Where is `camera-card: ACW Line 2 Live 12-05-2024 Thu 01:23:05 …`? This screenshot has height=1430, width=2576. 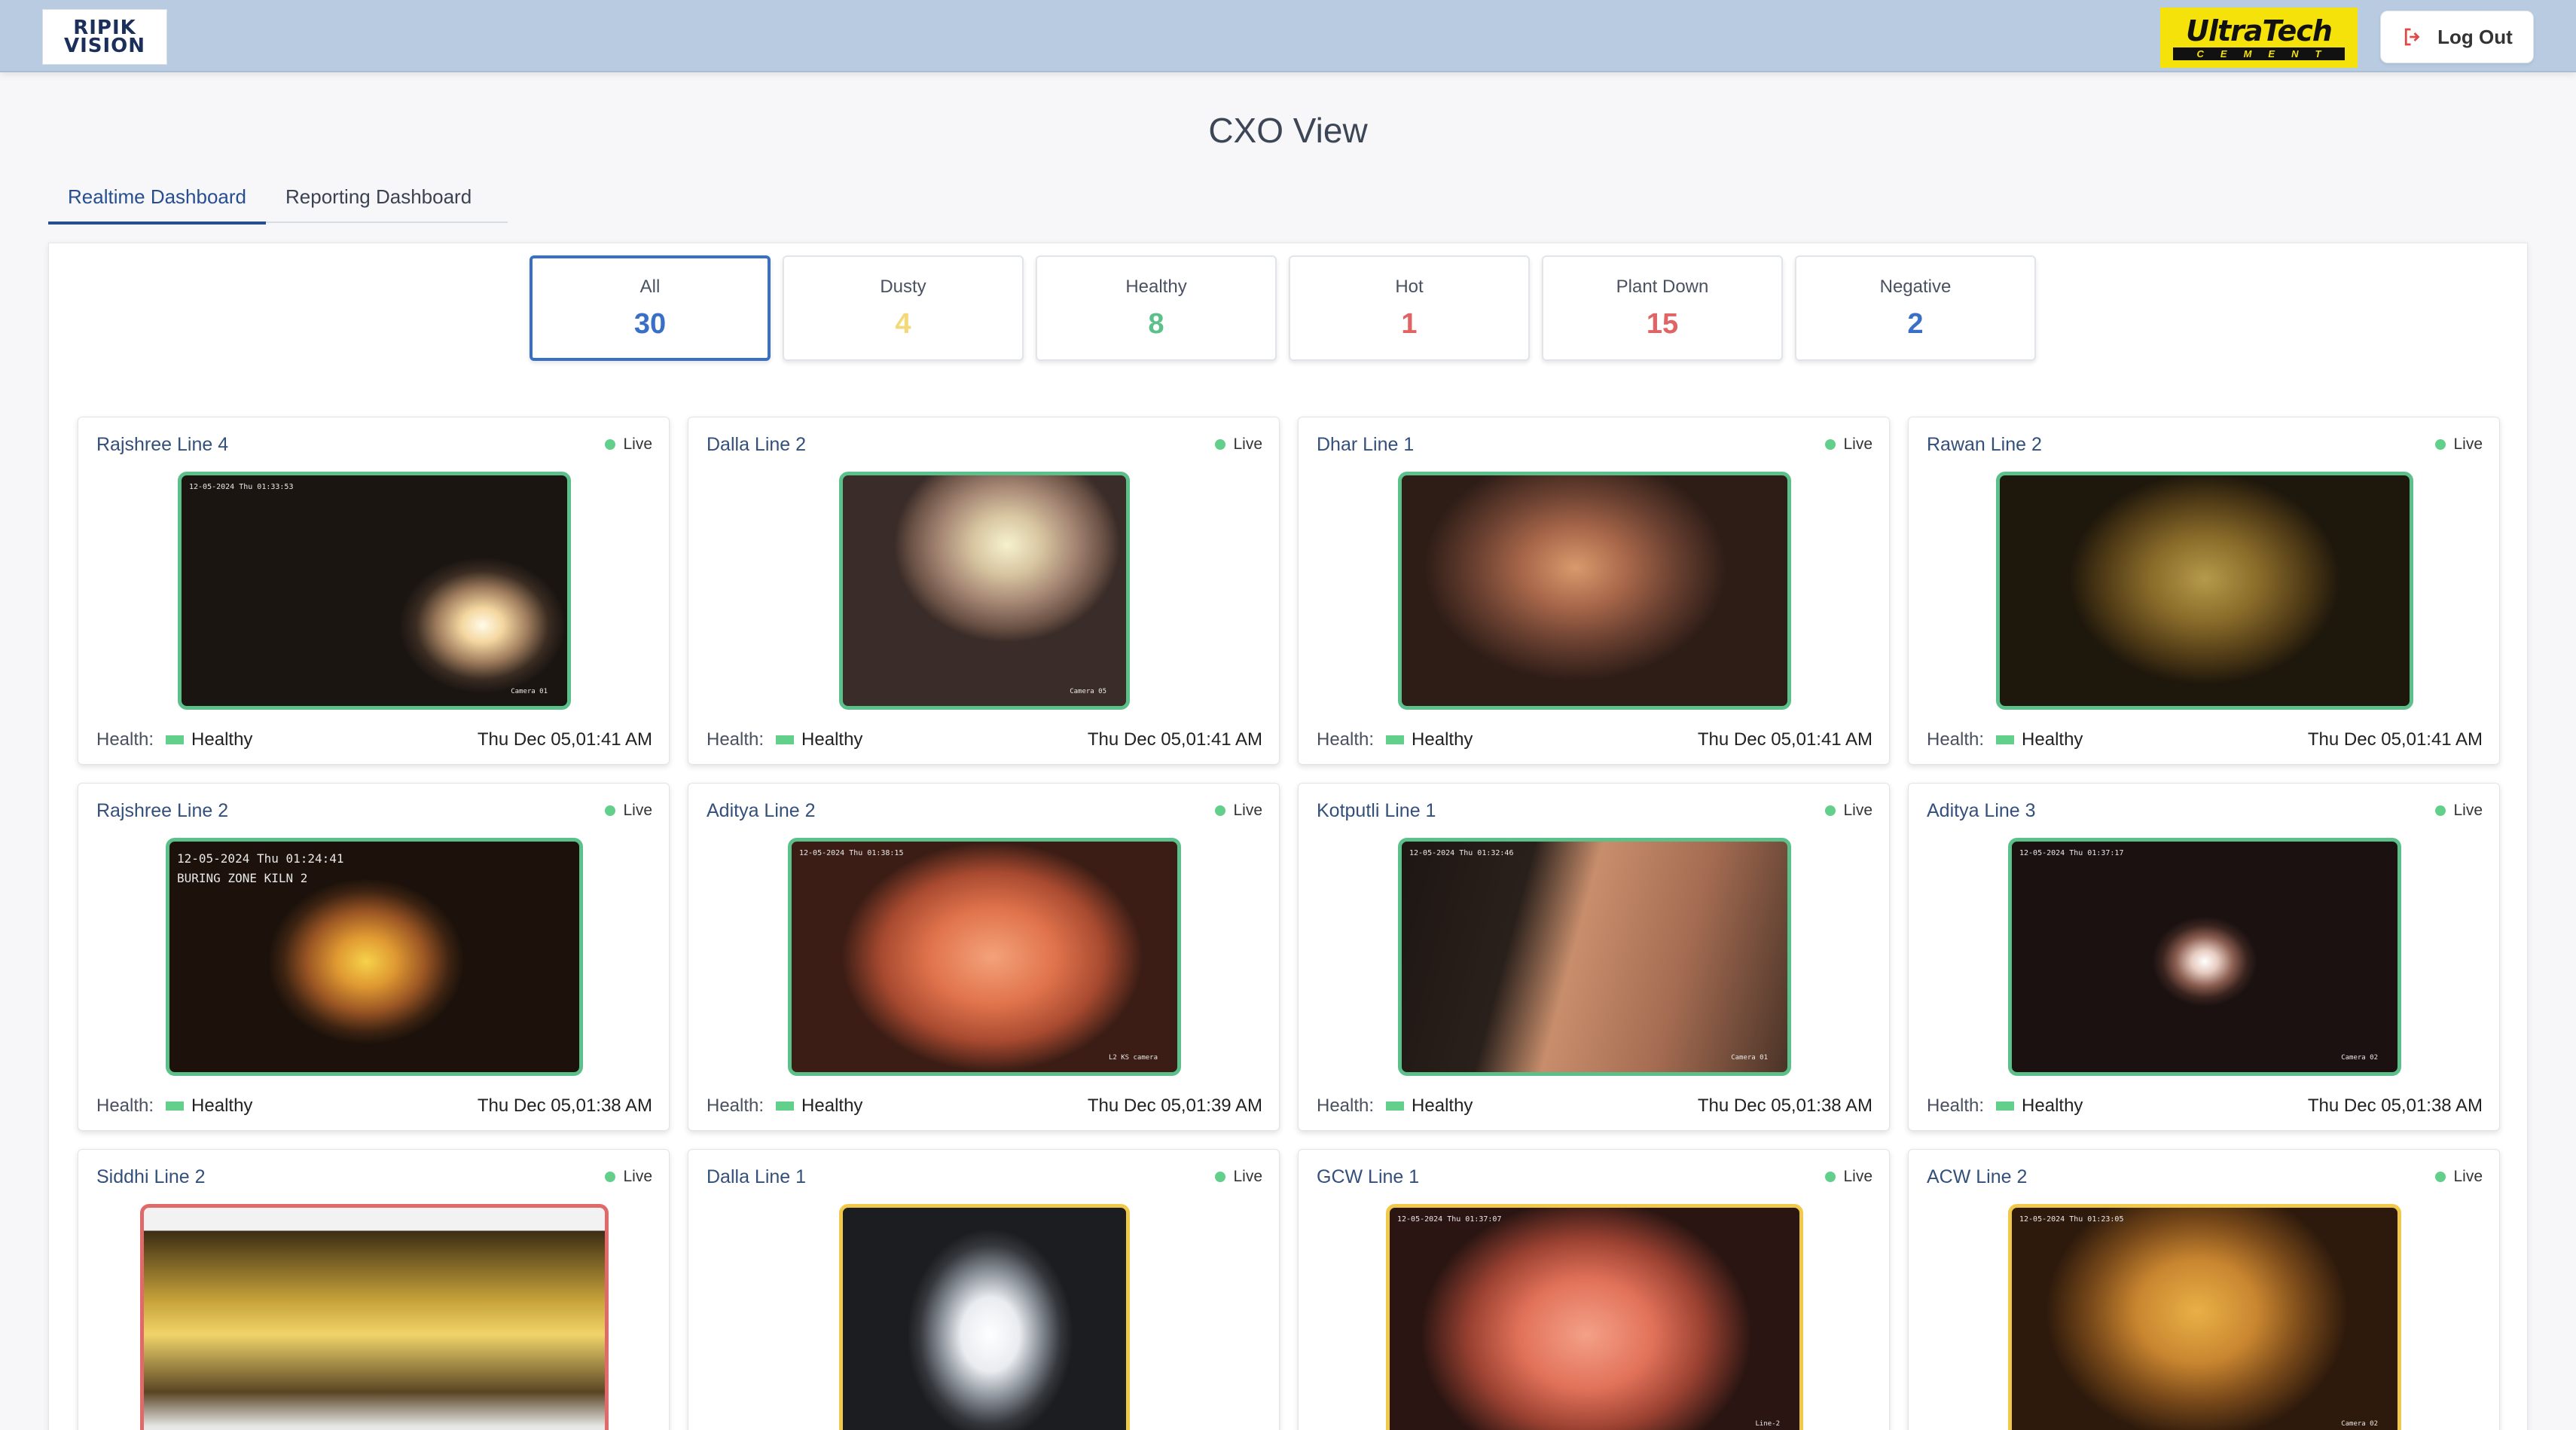
camera-card: ACW Line 2 Live 12-05-2024 Thu 01:23:05 … is located at coordinates (2204, 1290).